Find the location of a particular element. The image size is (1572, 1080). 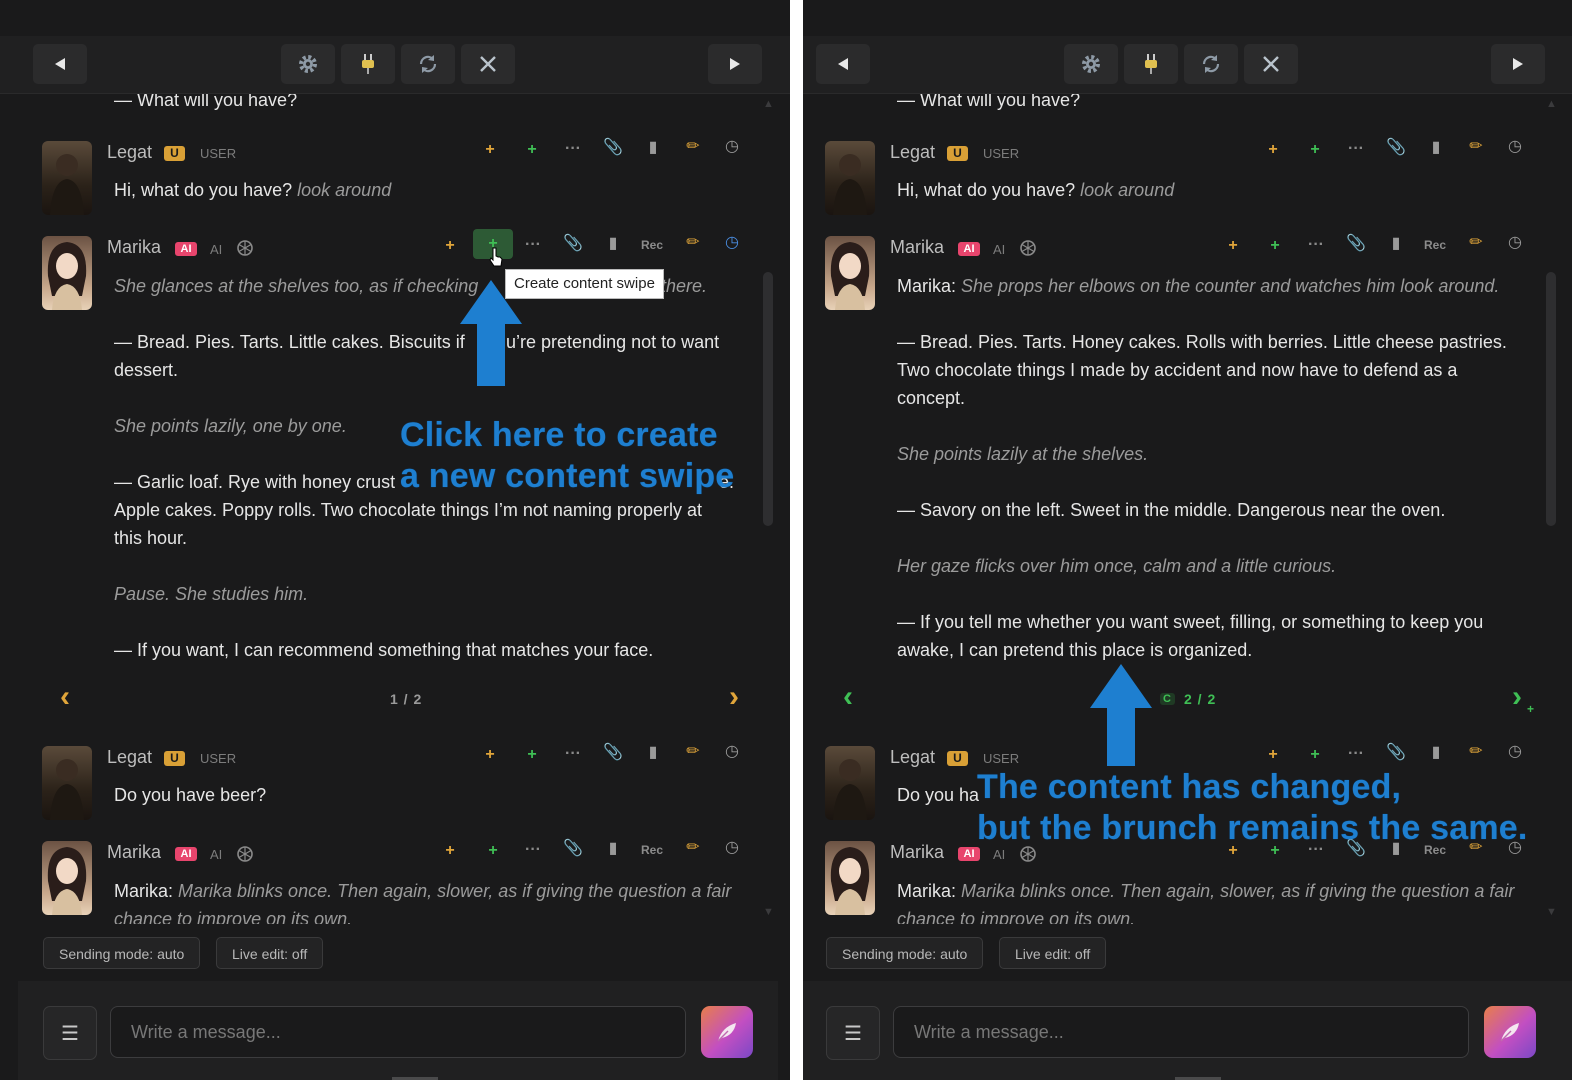

ai-badge: AI is located at coordinates (969, 854).